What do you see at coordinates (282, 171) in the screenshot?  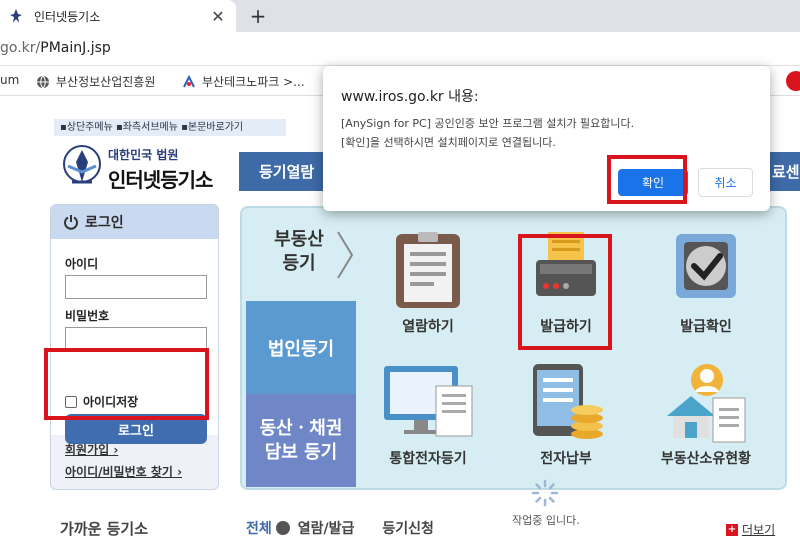 I see `nav-registry-view: 등기열람` at bounding box center [282, 171].